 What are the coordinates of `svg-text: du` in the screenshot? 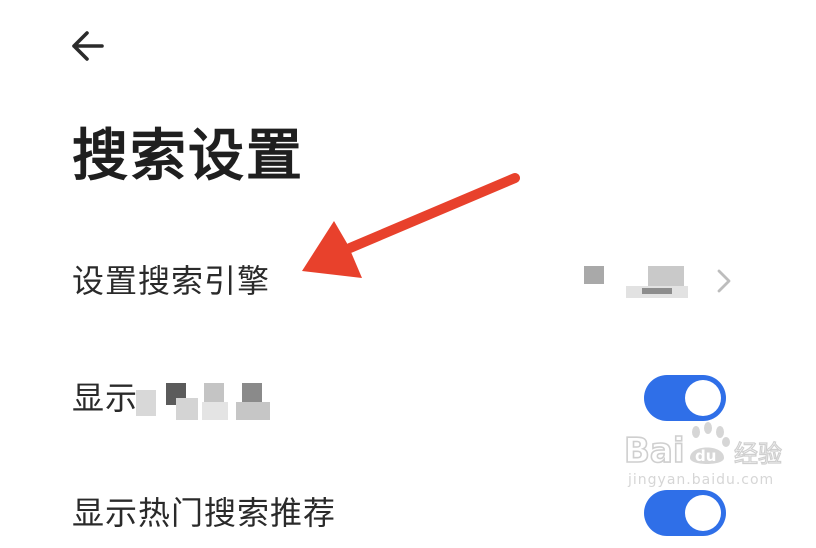 It's located at (705, 456).